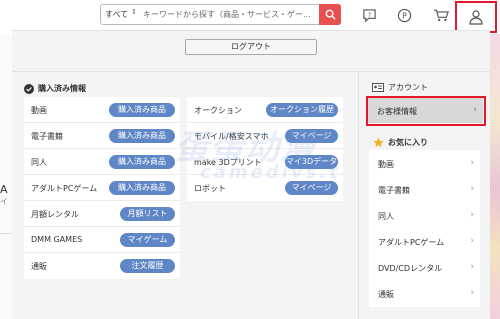 The image size is (500, 319). What do you see at coordinates (411, 242) in the screenshot?
I see `favorite-label: アダルトPCゲーム` at bounding box center [411, 242].